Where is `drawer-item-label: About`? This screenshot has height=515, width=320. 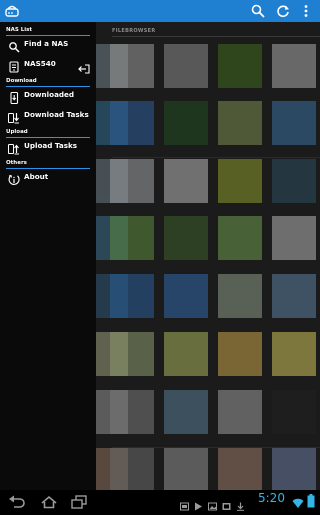 drawer-item-label: About is located at coordinates (36, 176).